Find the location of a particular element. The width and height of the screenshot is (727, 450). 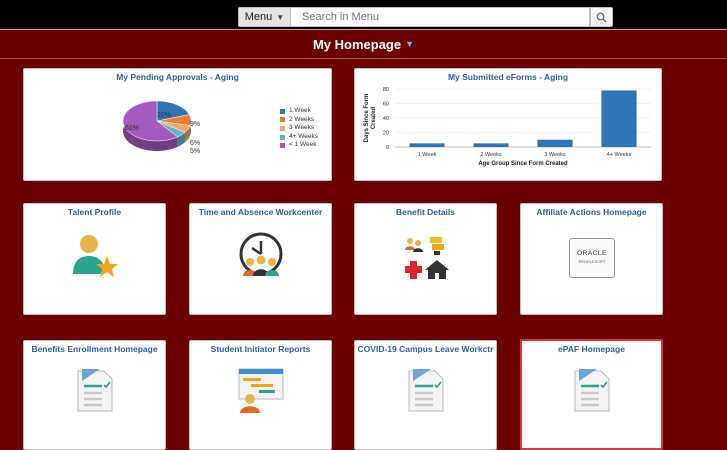

data-label: 9% is located at coordinates (195, 124).